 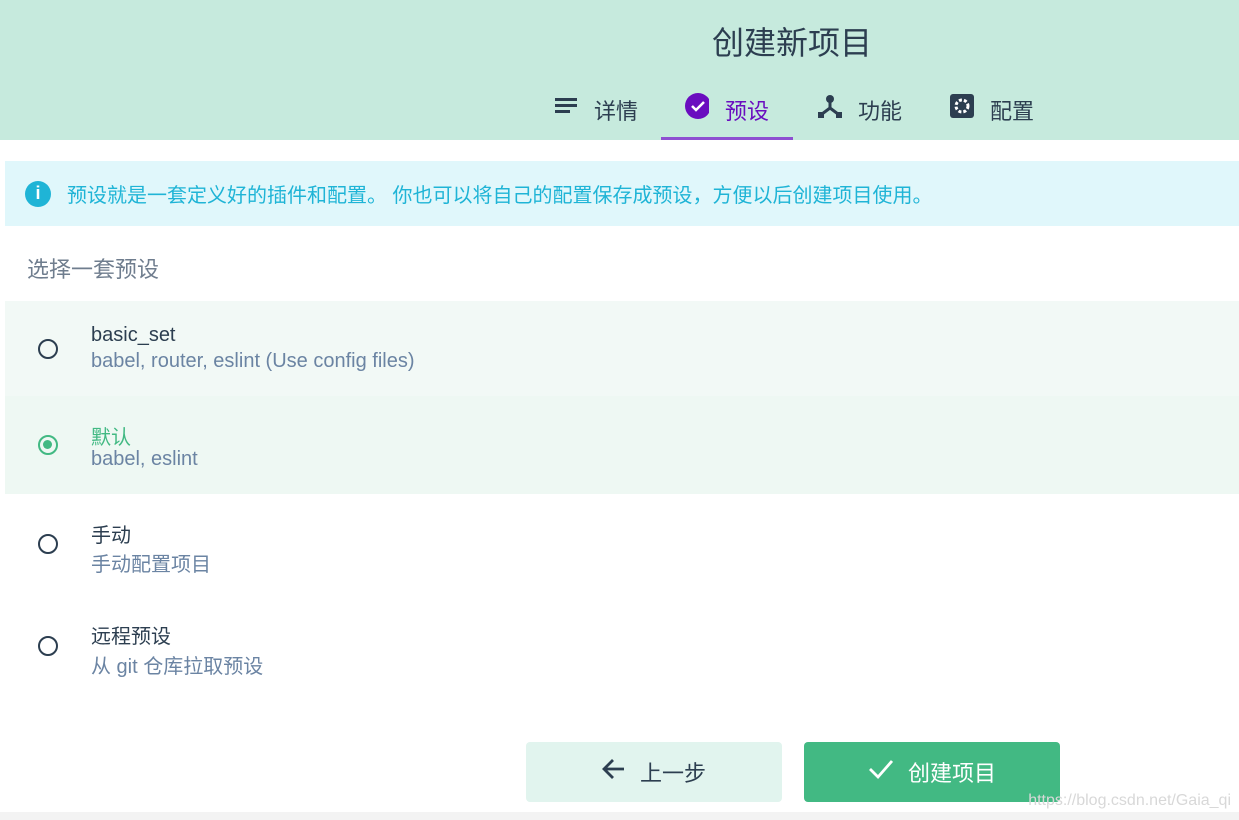 What do you see at coordinates (38, 193) in the screenshot?
I see `info-icon: i` at bounding box center [38, 193].